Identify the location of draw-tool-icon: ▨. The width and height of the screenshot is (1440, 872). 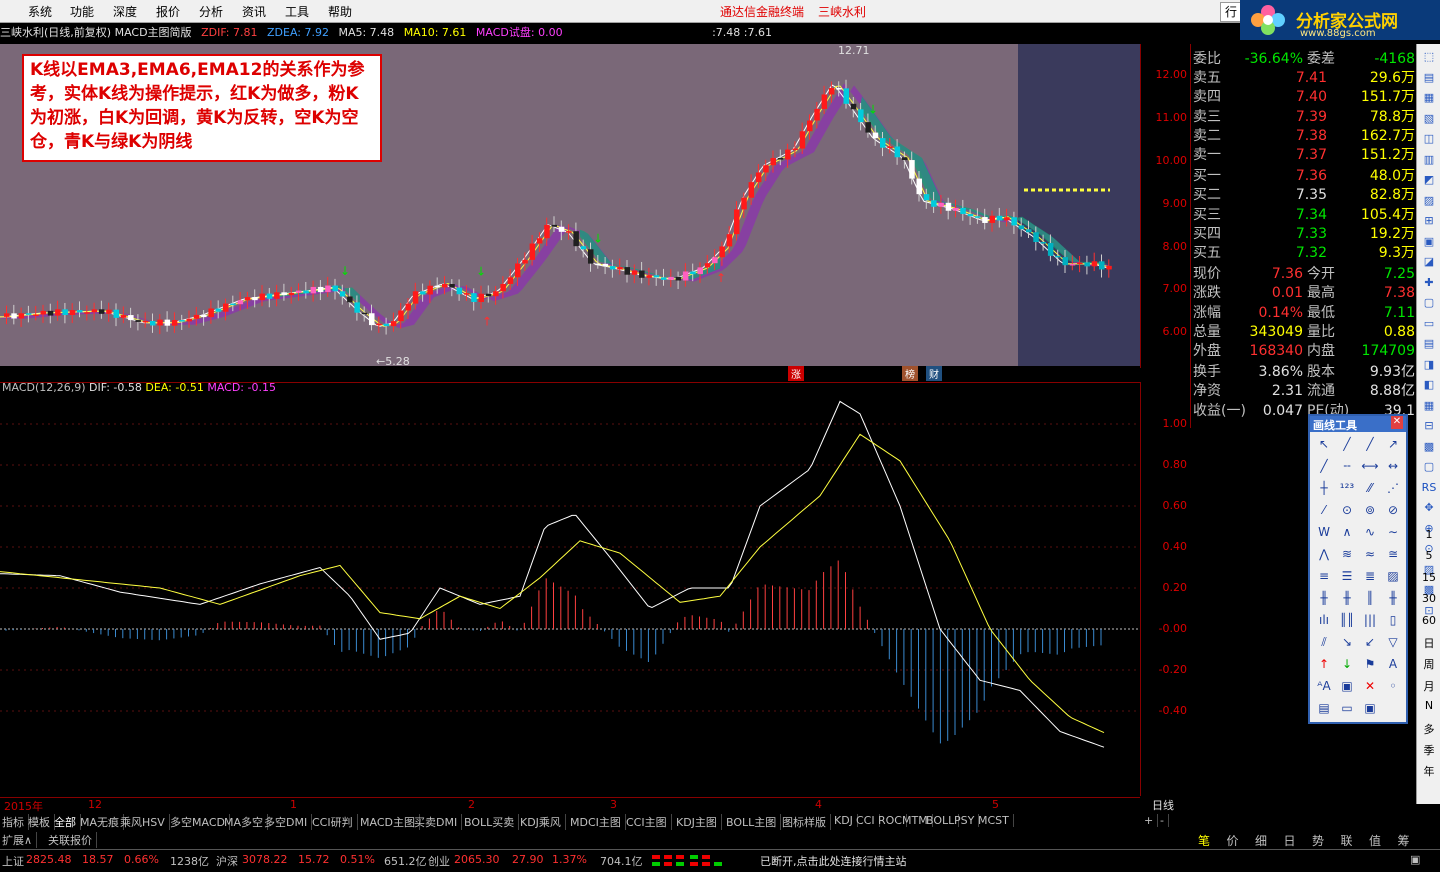
(1393, 576).